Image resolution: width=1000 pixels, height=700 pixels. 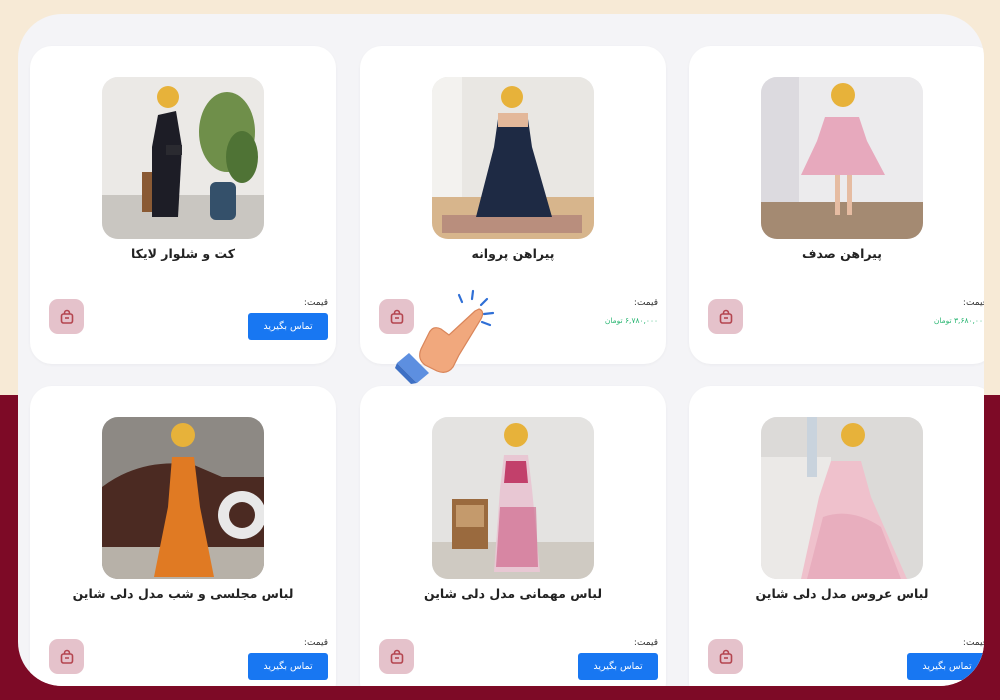 What do you see at coordinates (183, 253) in the screenshot?
I see `product-title: کت و شلوار لایکا` at bounding box center [183, 253].